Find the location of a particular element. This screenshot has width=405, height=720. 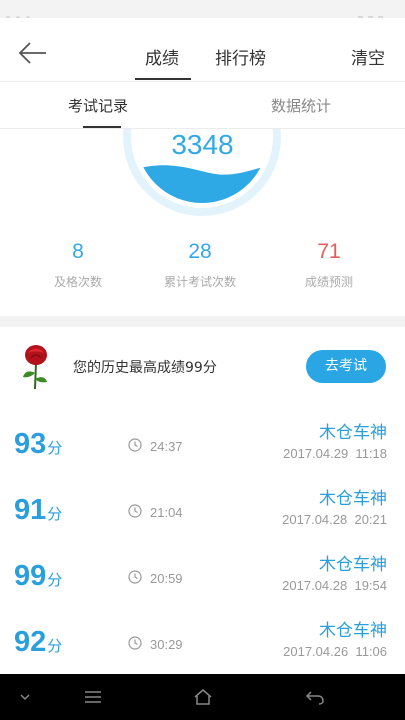

record-row: 91分 21:04 木仓车神 2017.04.28 20:21 is located at coordinates (202, 507).